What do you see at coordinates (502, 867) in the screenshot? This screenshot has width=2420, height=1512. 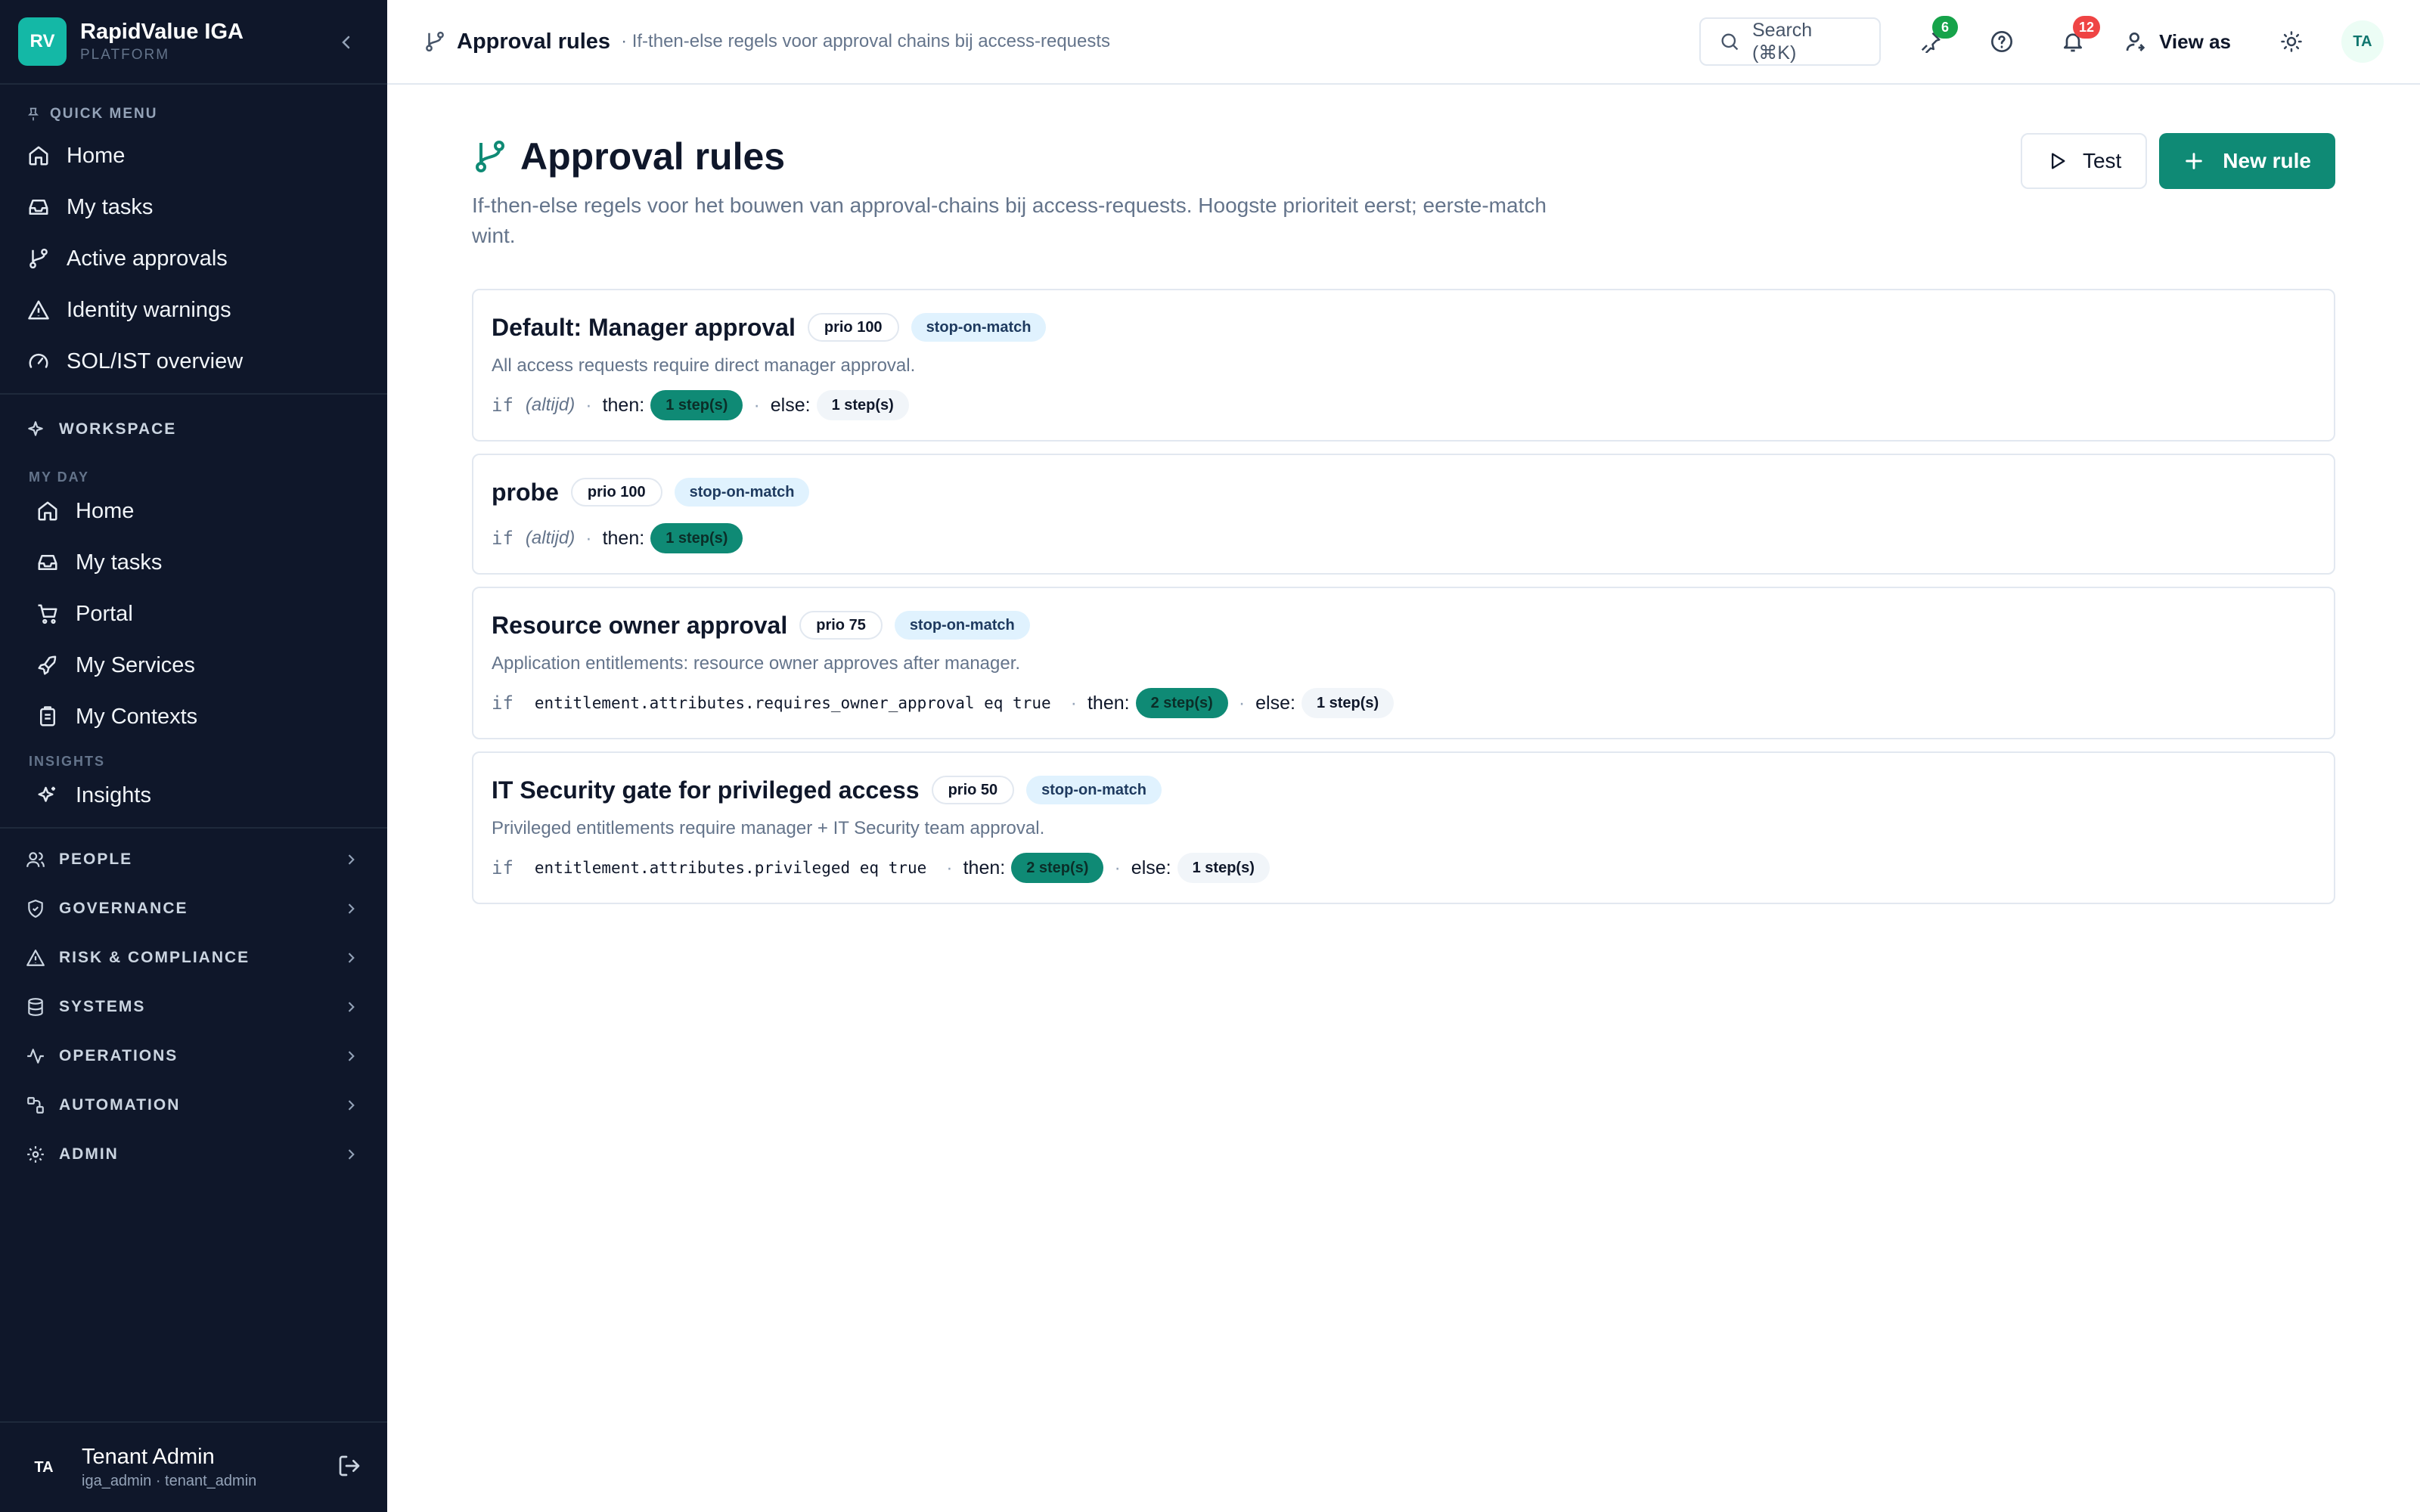 I see `if-keyword: if` at bounding box center [502, 867].